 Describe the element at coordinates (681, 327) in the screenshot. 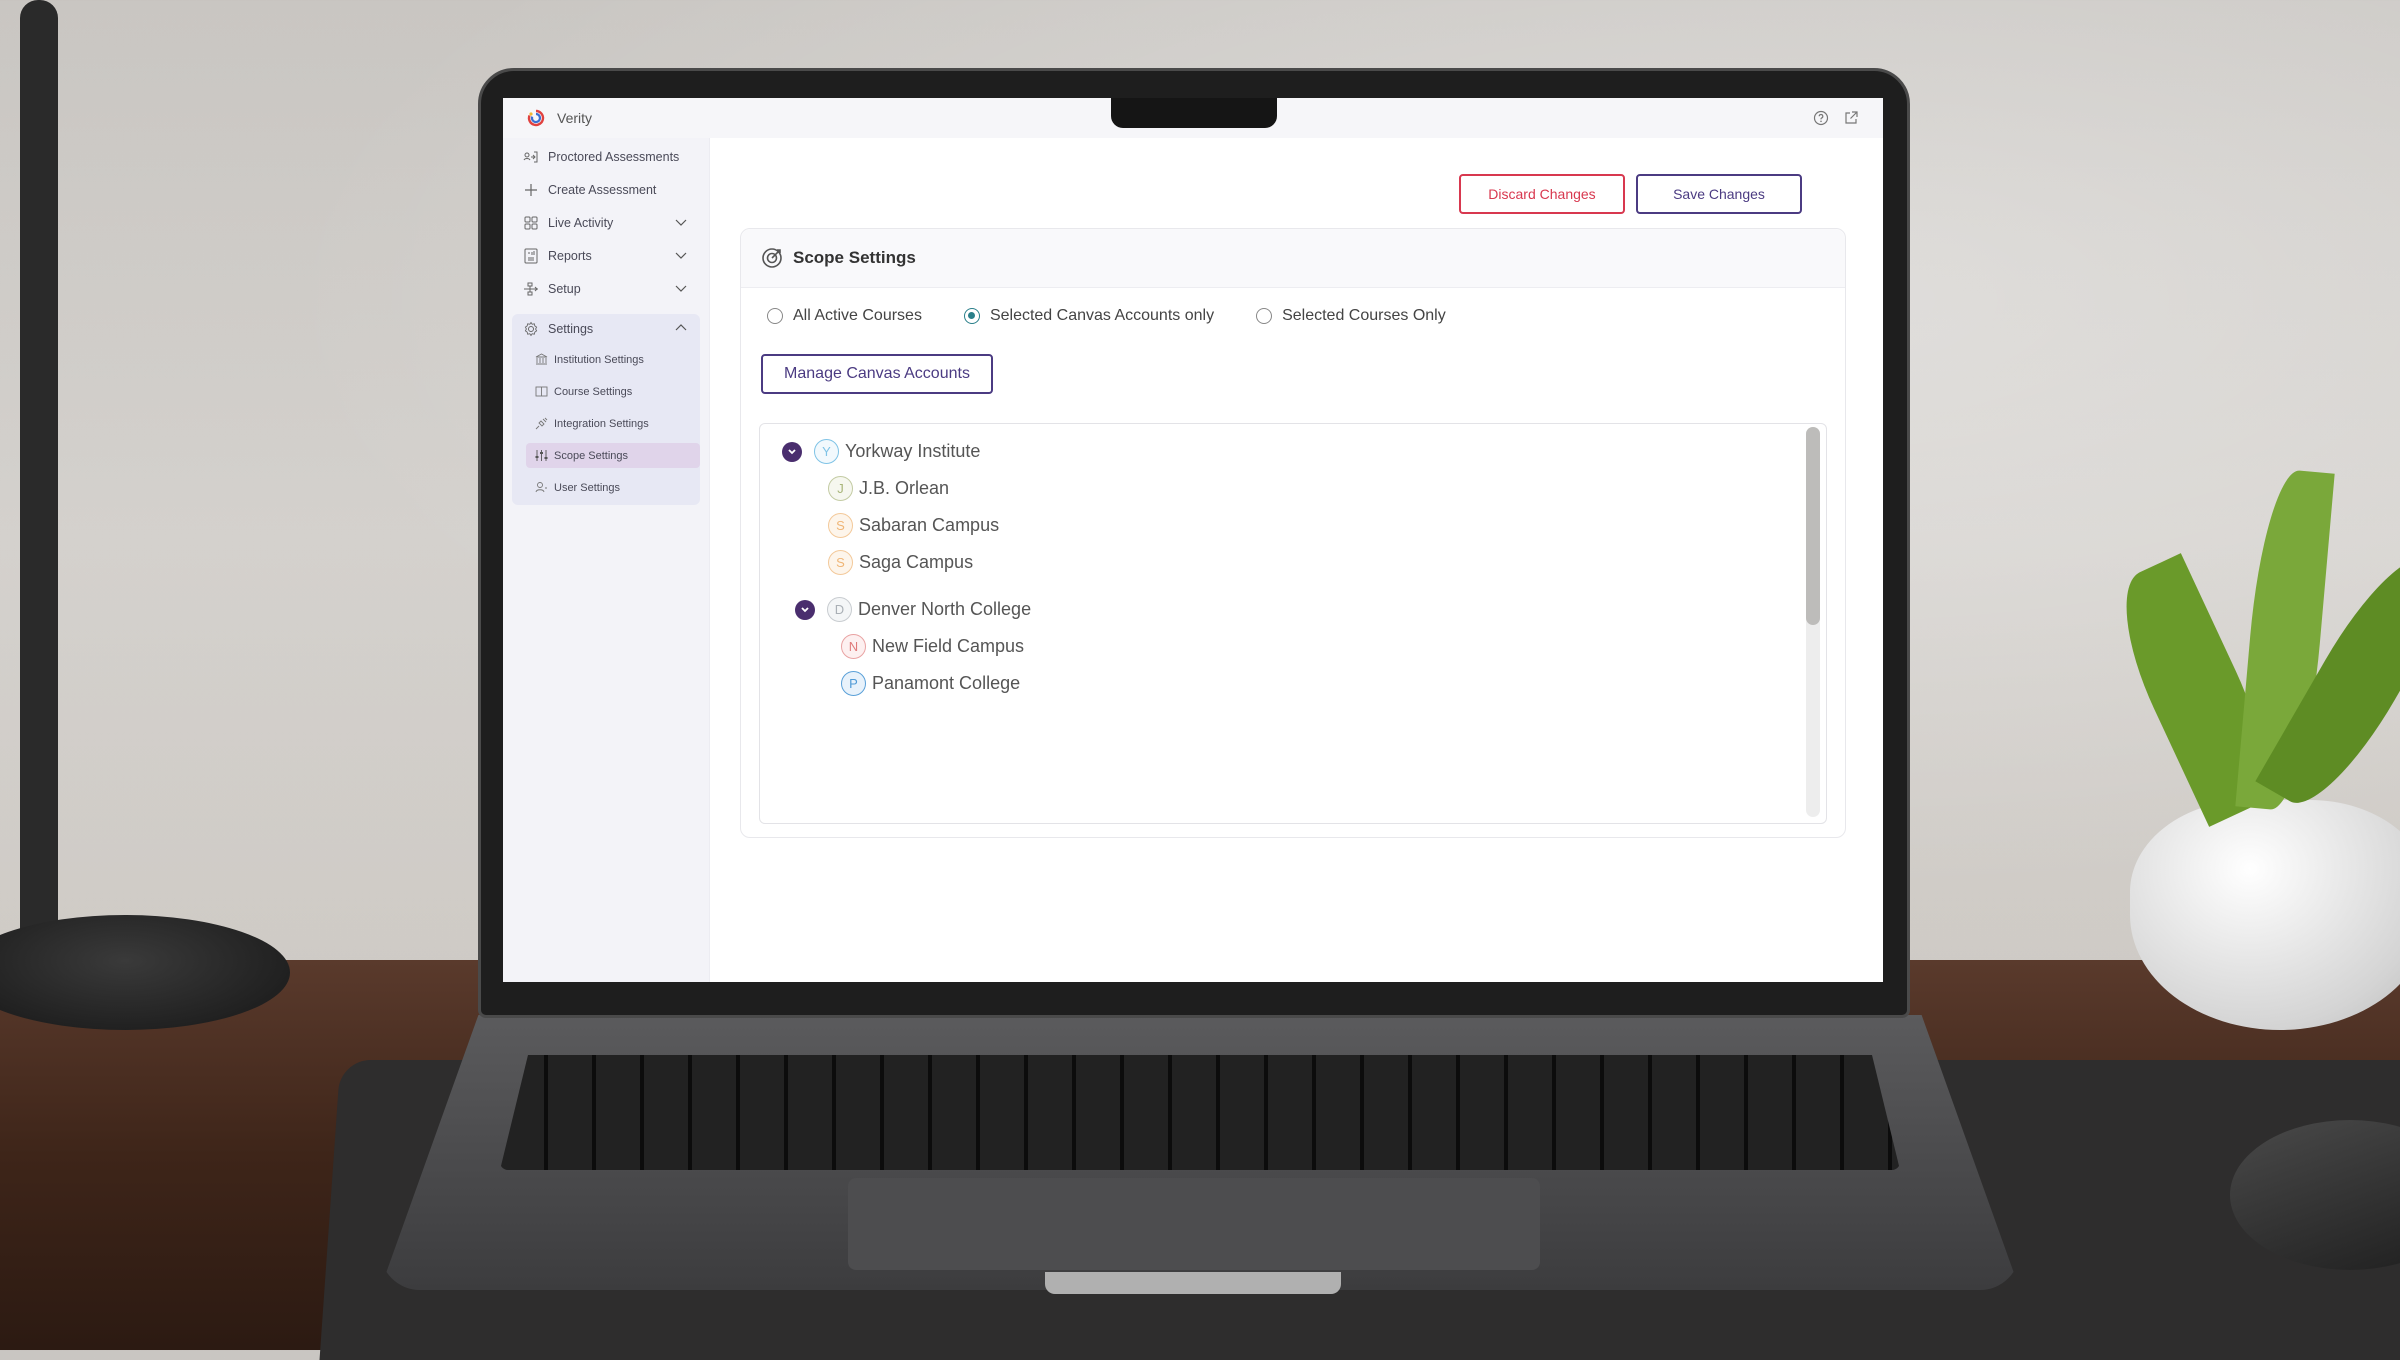

I see `chevron-up-icon` at that location.